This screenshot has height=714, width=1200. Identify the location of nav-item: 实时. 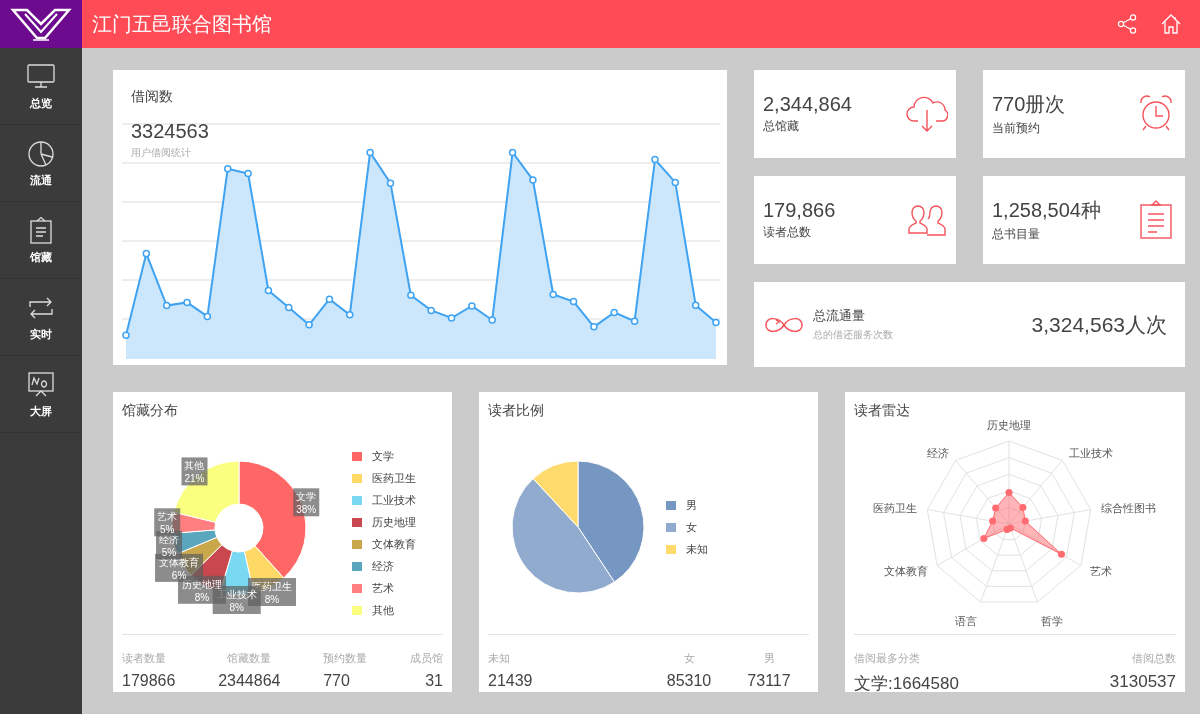
(41, 317).